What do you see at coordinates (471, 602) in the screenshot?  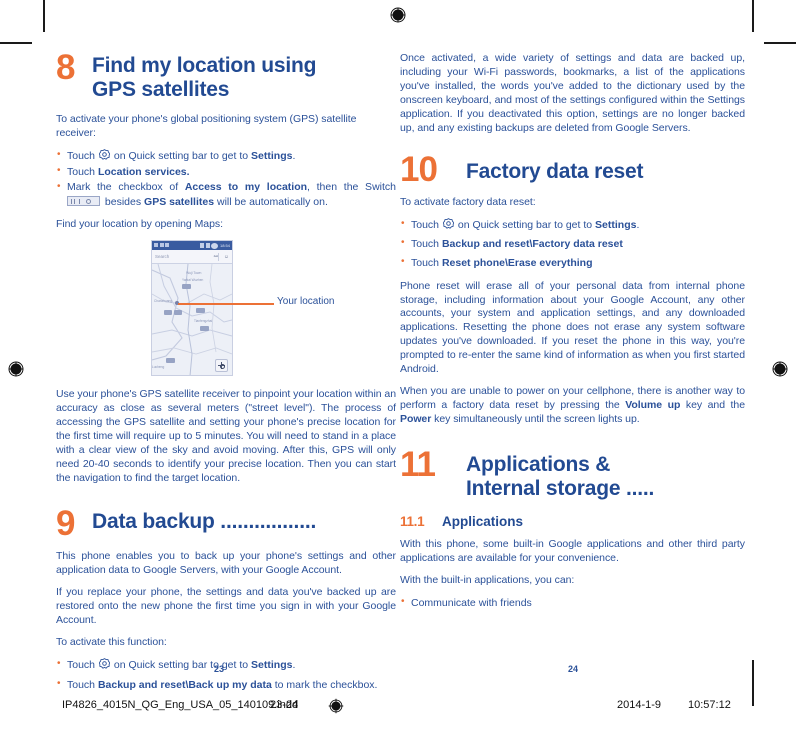 I see `bullet-text-pre: Communicate with friends` at bounding box center [471, 602].